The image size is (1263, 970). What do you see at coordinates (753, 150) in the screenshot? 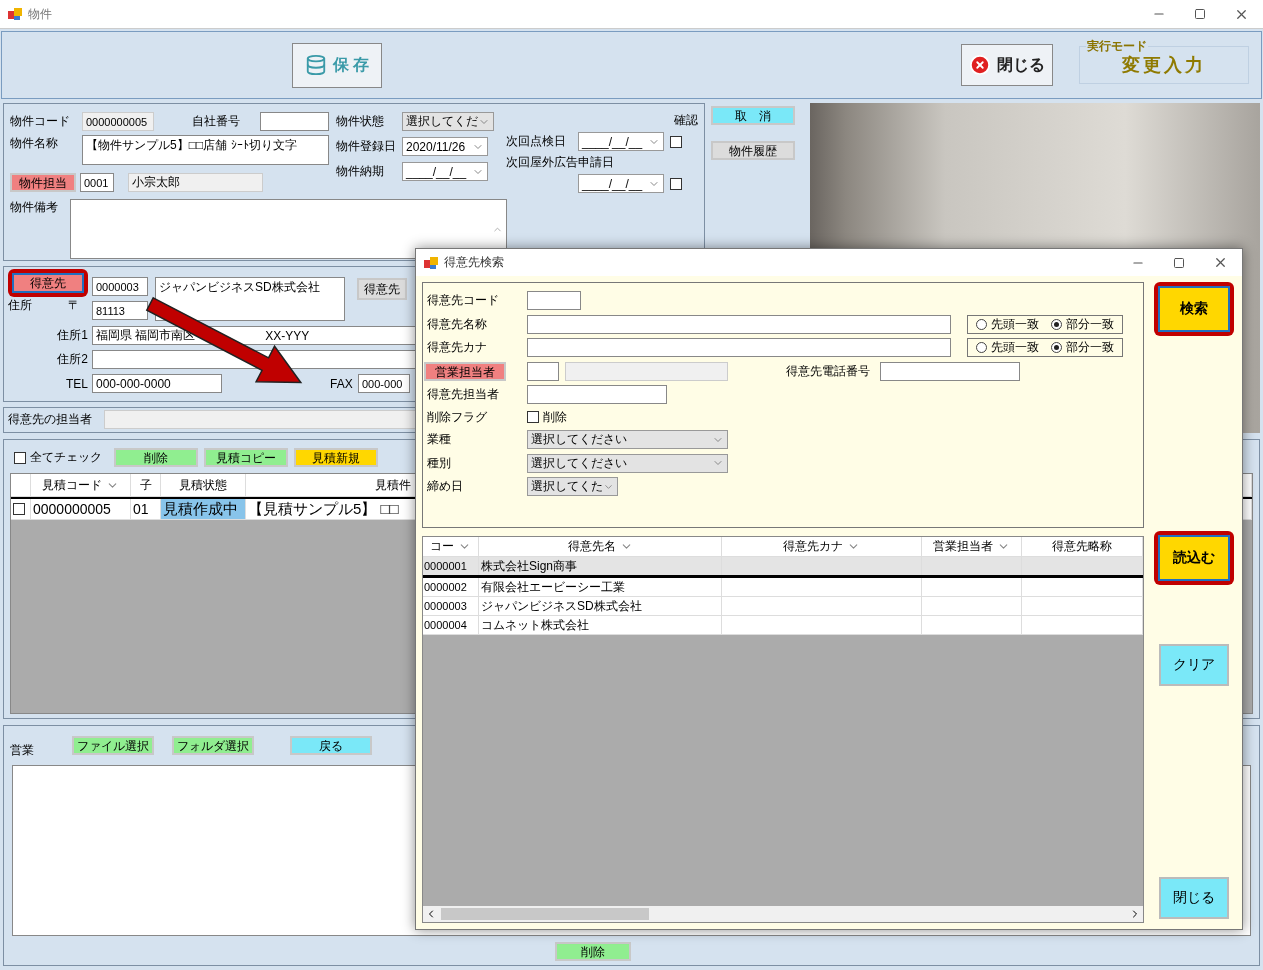
I see `side-button: 物件履歴` at bounding box center [753, 150].